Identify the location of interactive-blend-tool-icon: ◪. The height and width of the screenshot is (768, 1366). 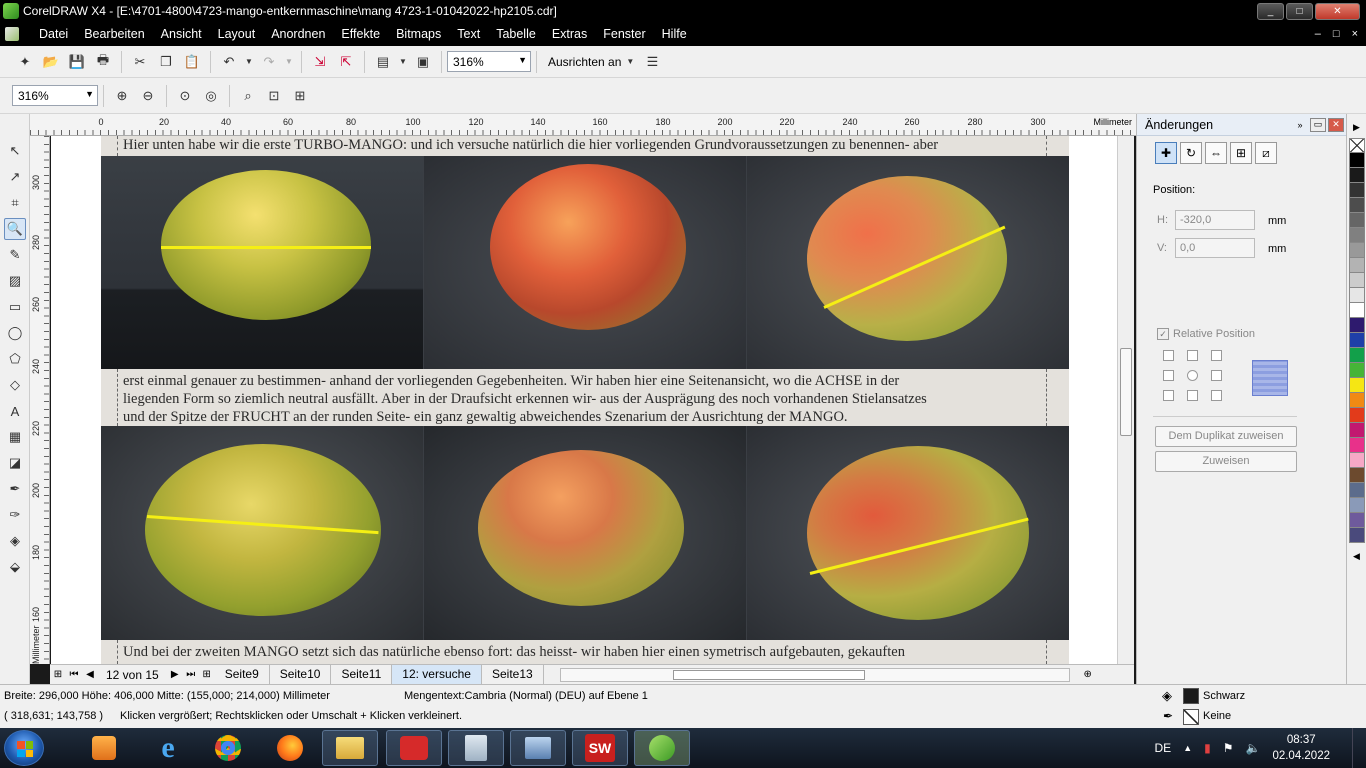
(15, 463).